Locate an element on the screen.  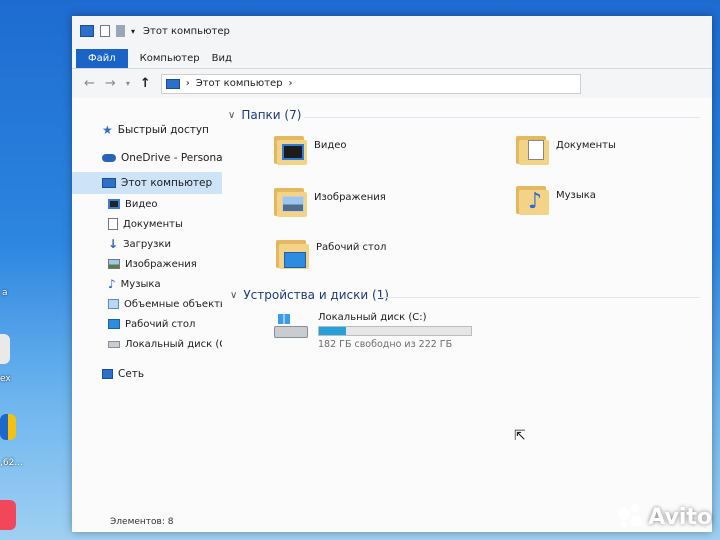
breadcrumb-this-pc: Этот компьютер is located at coordinates (239, 83).